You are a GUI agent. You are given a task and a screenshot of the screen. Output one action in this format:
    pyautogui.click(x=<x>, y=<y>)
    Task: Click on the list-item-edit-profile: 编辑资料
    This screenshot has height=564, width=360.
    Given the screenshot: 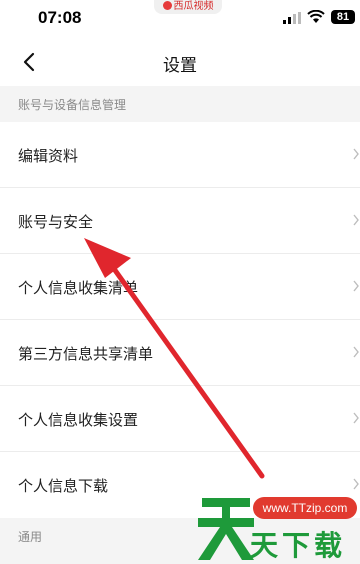 What is the action you would take?
    pyautogui.click(x=180, y=155)
    